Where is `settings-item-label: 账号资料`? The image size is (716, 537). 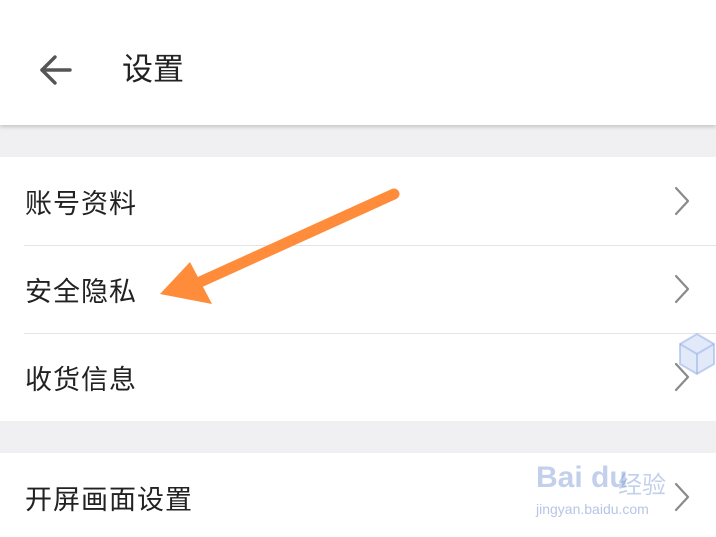 settings-item-label: 账号资料 is located at coordinates (81, 204).